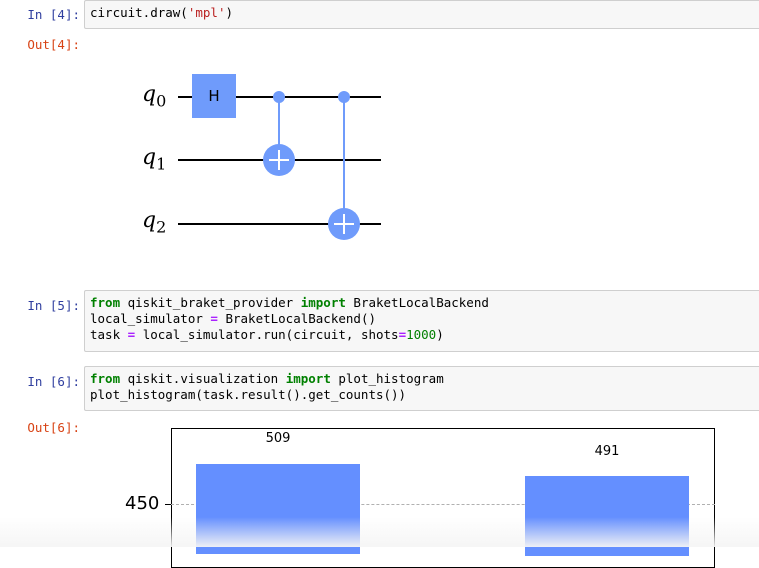 The height and width of the screenshot is (568, 759). I want to click on code-line: circuit.draw('mpl'), so click(162, 12).